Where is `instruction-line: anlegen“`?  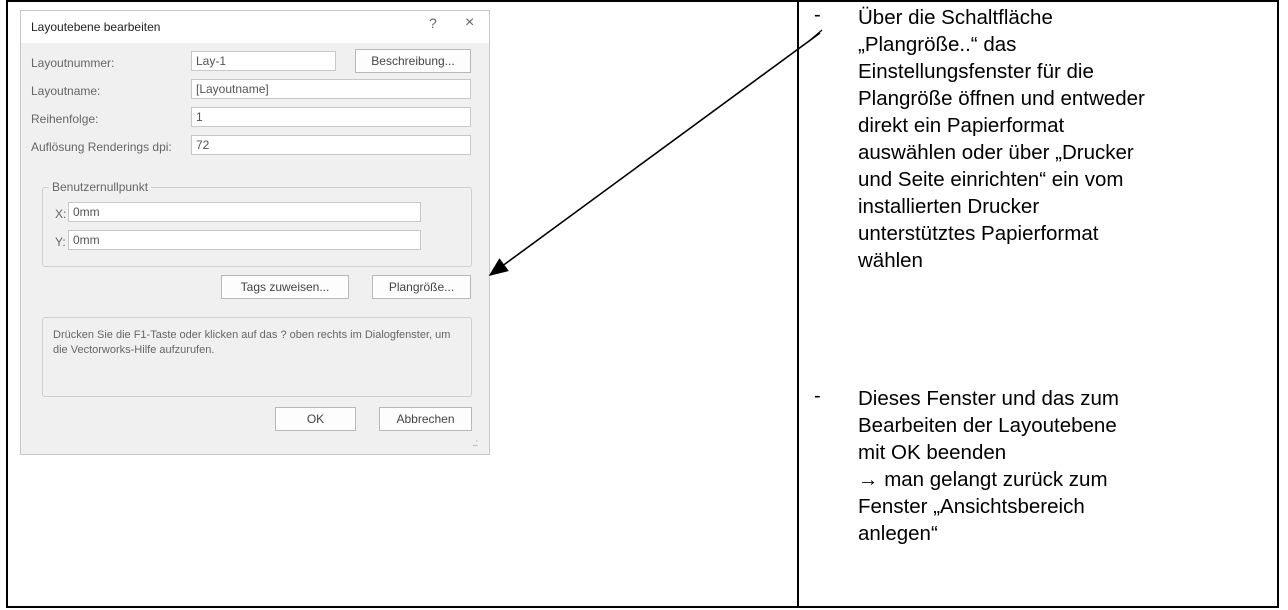
instruction-line: anlegen“ is located at coordinates (898, 533).